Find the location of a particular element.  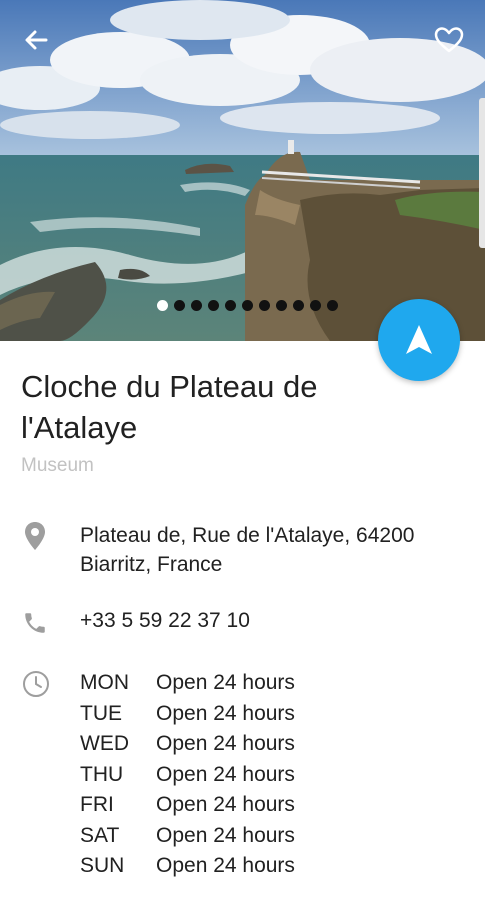

place-phone: +33 5 59 22 37 10 is located at coordinates (165, 621).